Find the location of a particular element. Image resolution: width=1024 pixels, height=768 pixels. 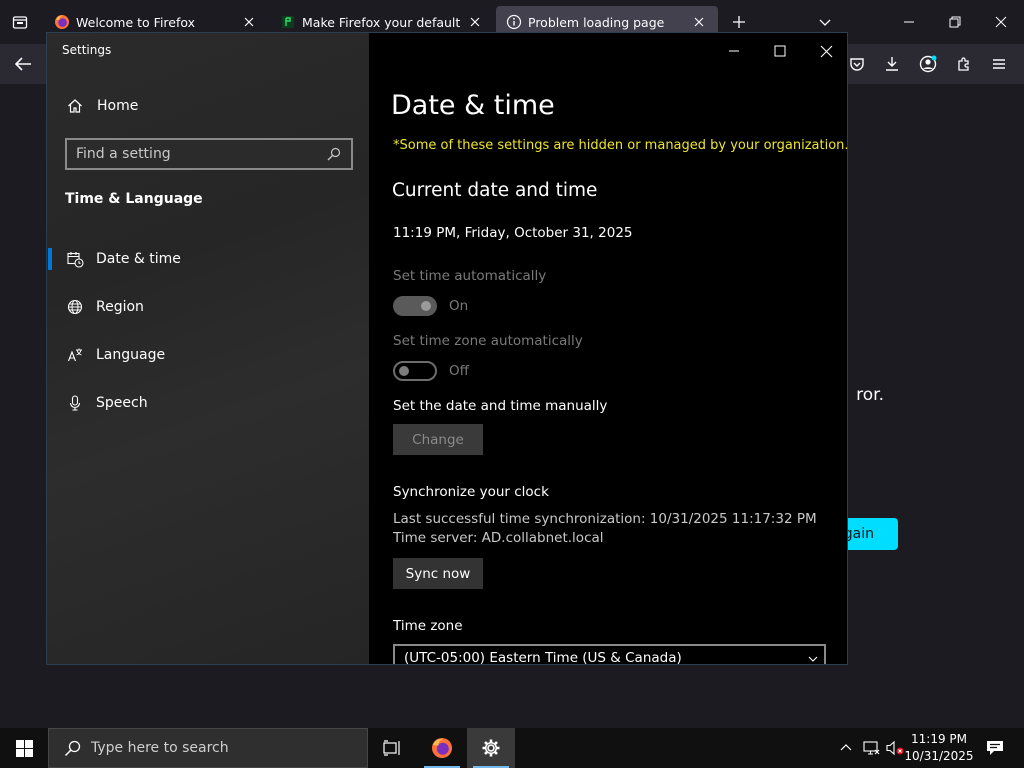

time-server-text: Time server: AD.collabnet.local is located at coordinates (498, 538).